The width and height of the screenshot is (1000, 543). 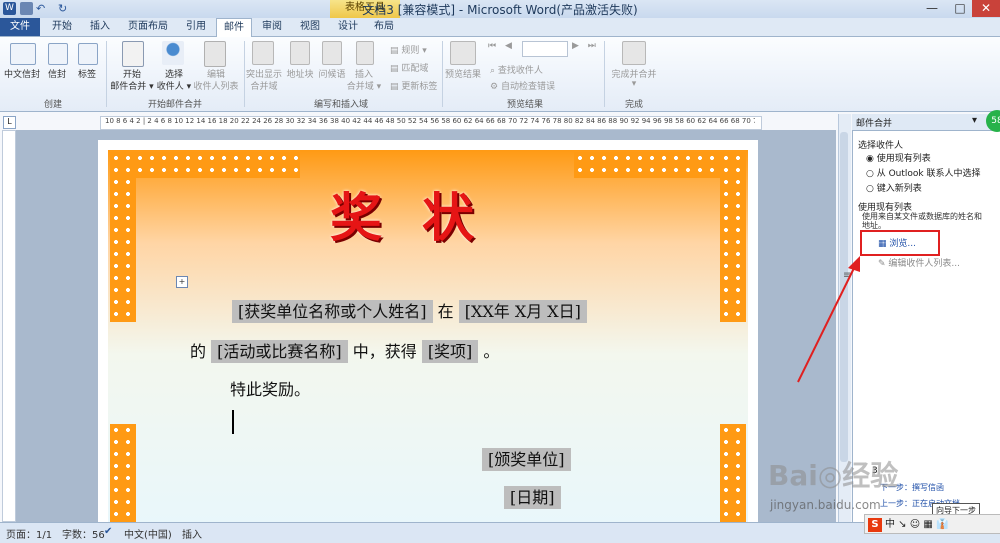 I want to click on recipient-name-field: [获奖单位名称或个人姓名], so click(x=332, y=311).